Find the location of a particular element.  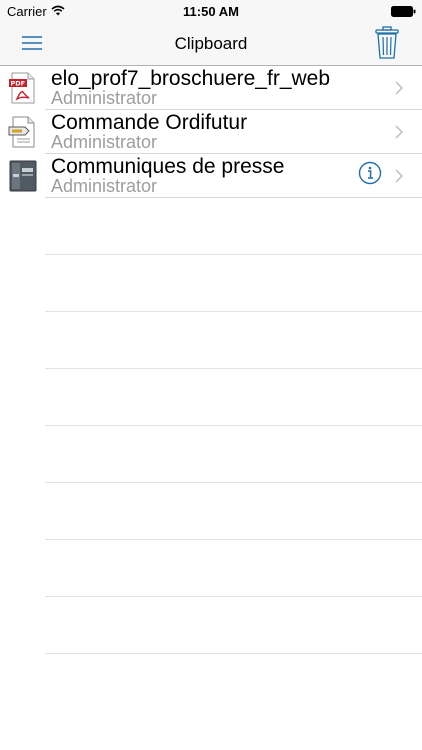

status-bar: Carrier 11:50 AM is located at coordinates (211, 11).